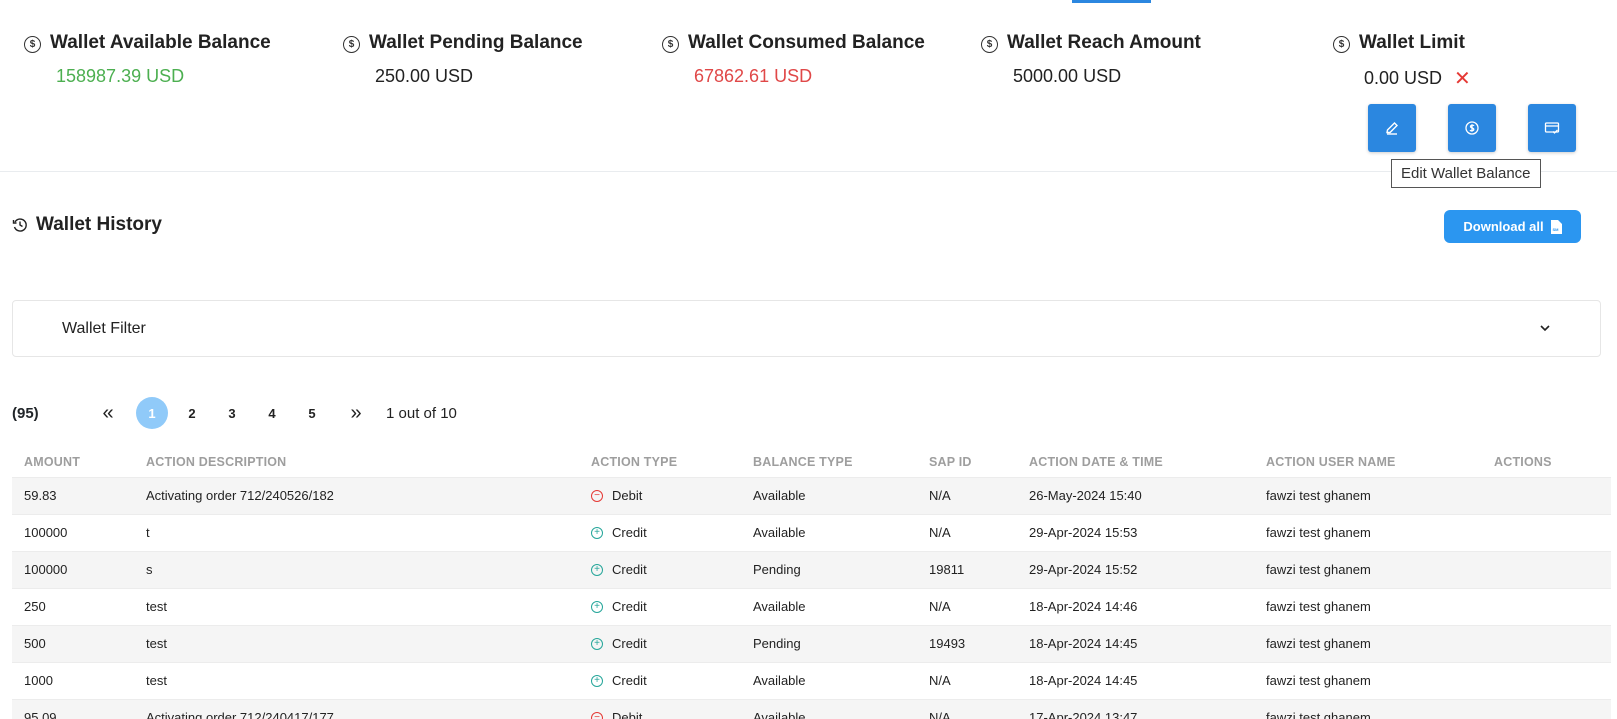  What do you see at coordinates (463, 59) in the screenshot?
I see `pending-balance-card: $ Wallet Pending Balance 250.00 USD` at bounding box center [463, 59].